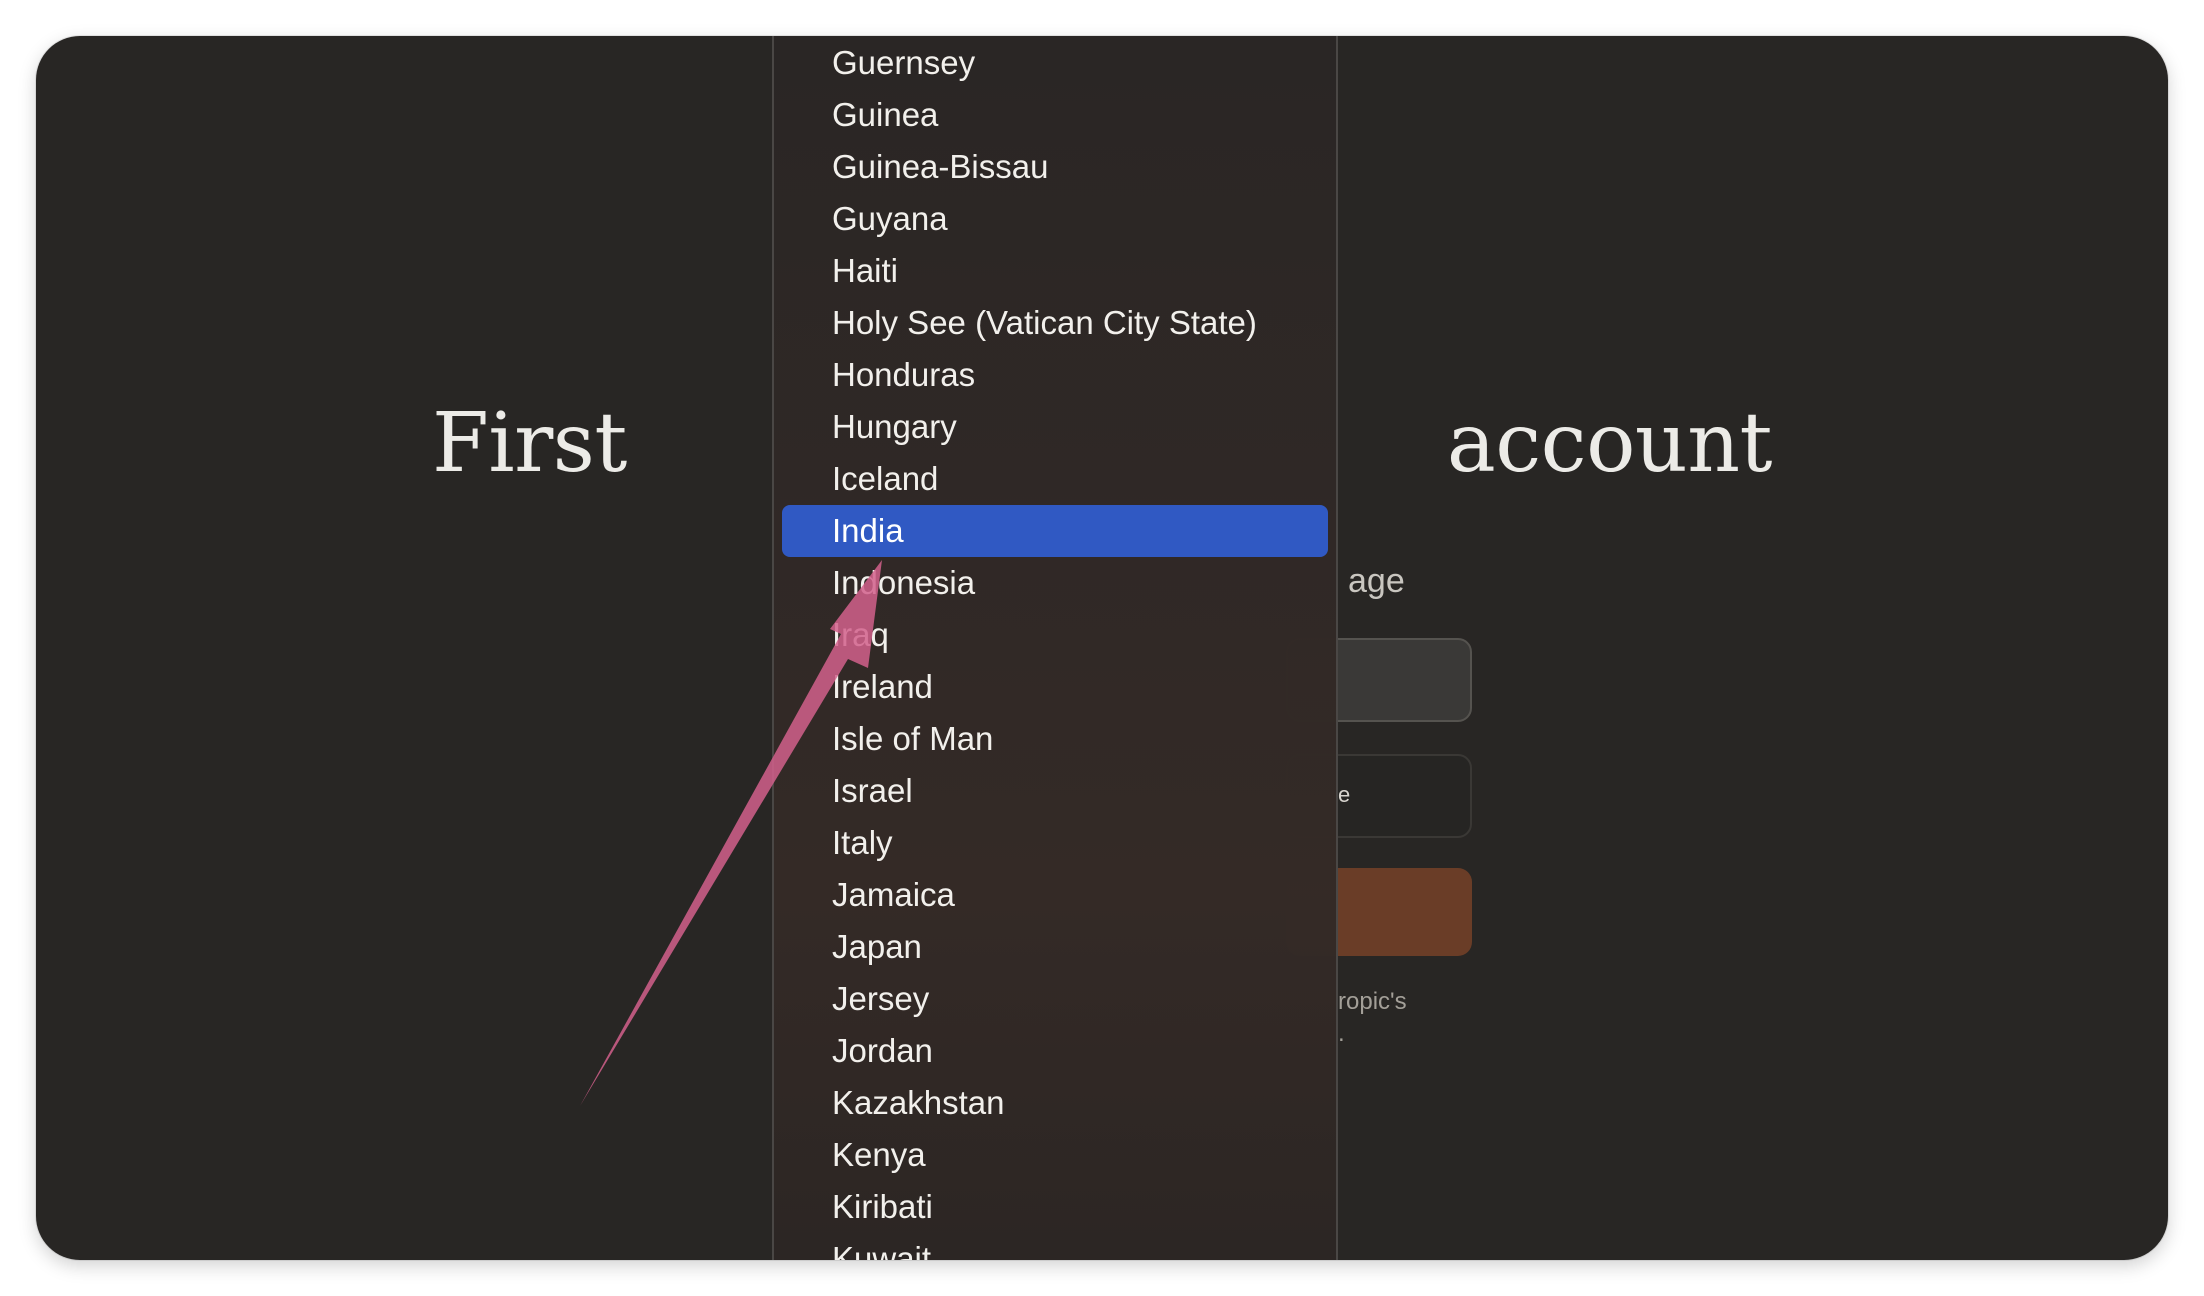 This screenshot has width=2204, height=1296. I want to click on country-option-india-selected: India, so click(1055, 531).